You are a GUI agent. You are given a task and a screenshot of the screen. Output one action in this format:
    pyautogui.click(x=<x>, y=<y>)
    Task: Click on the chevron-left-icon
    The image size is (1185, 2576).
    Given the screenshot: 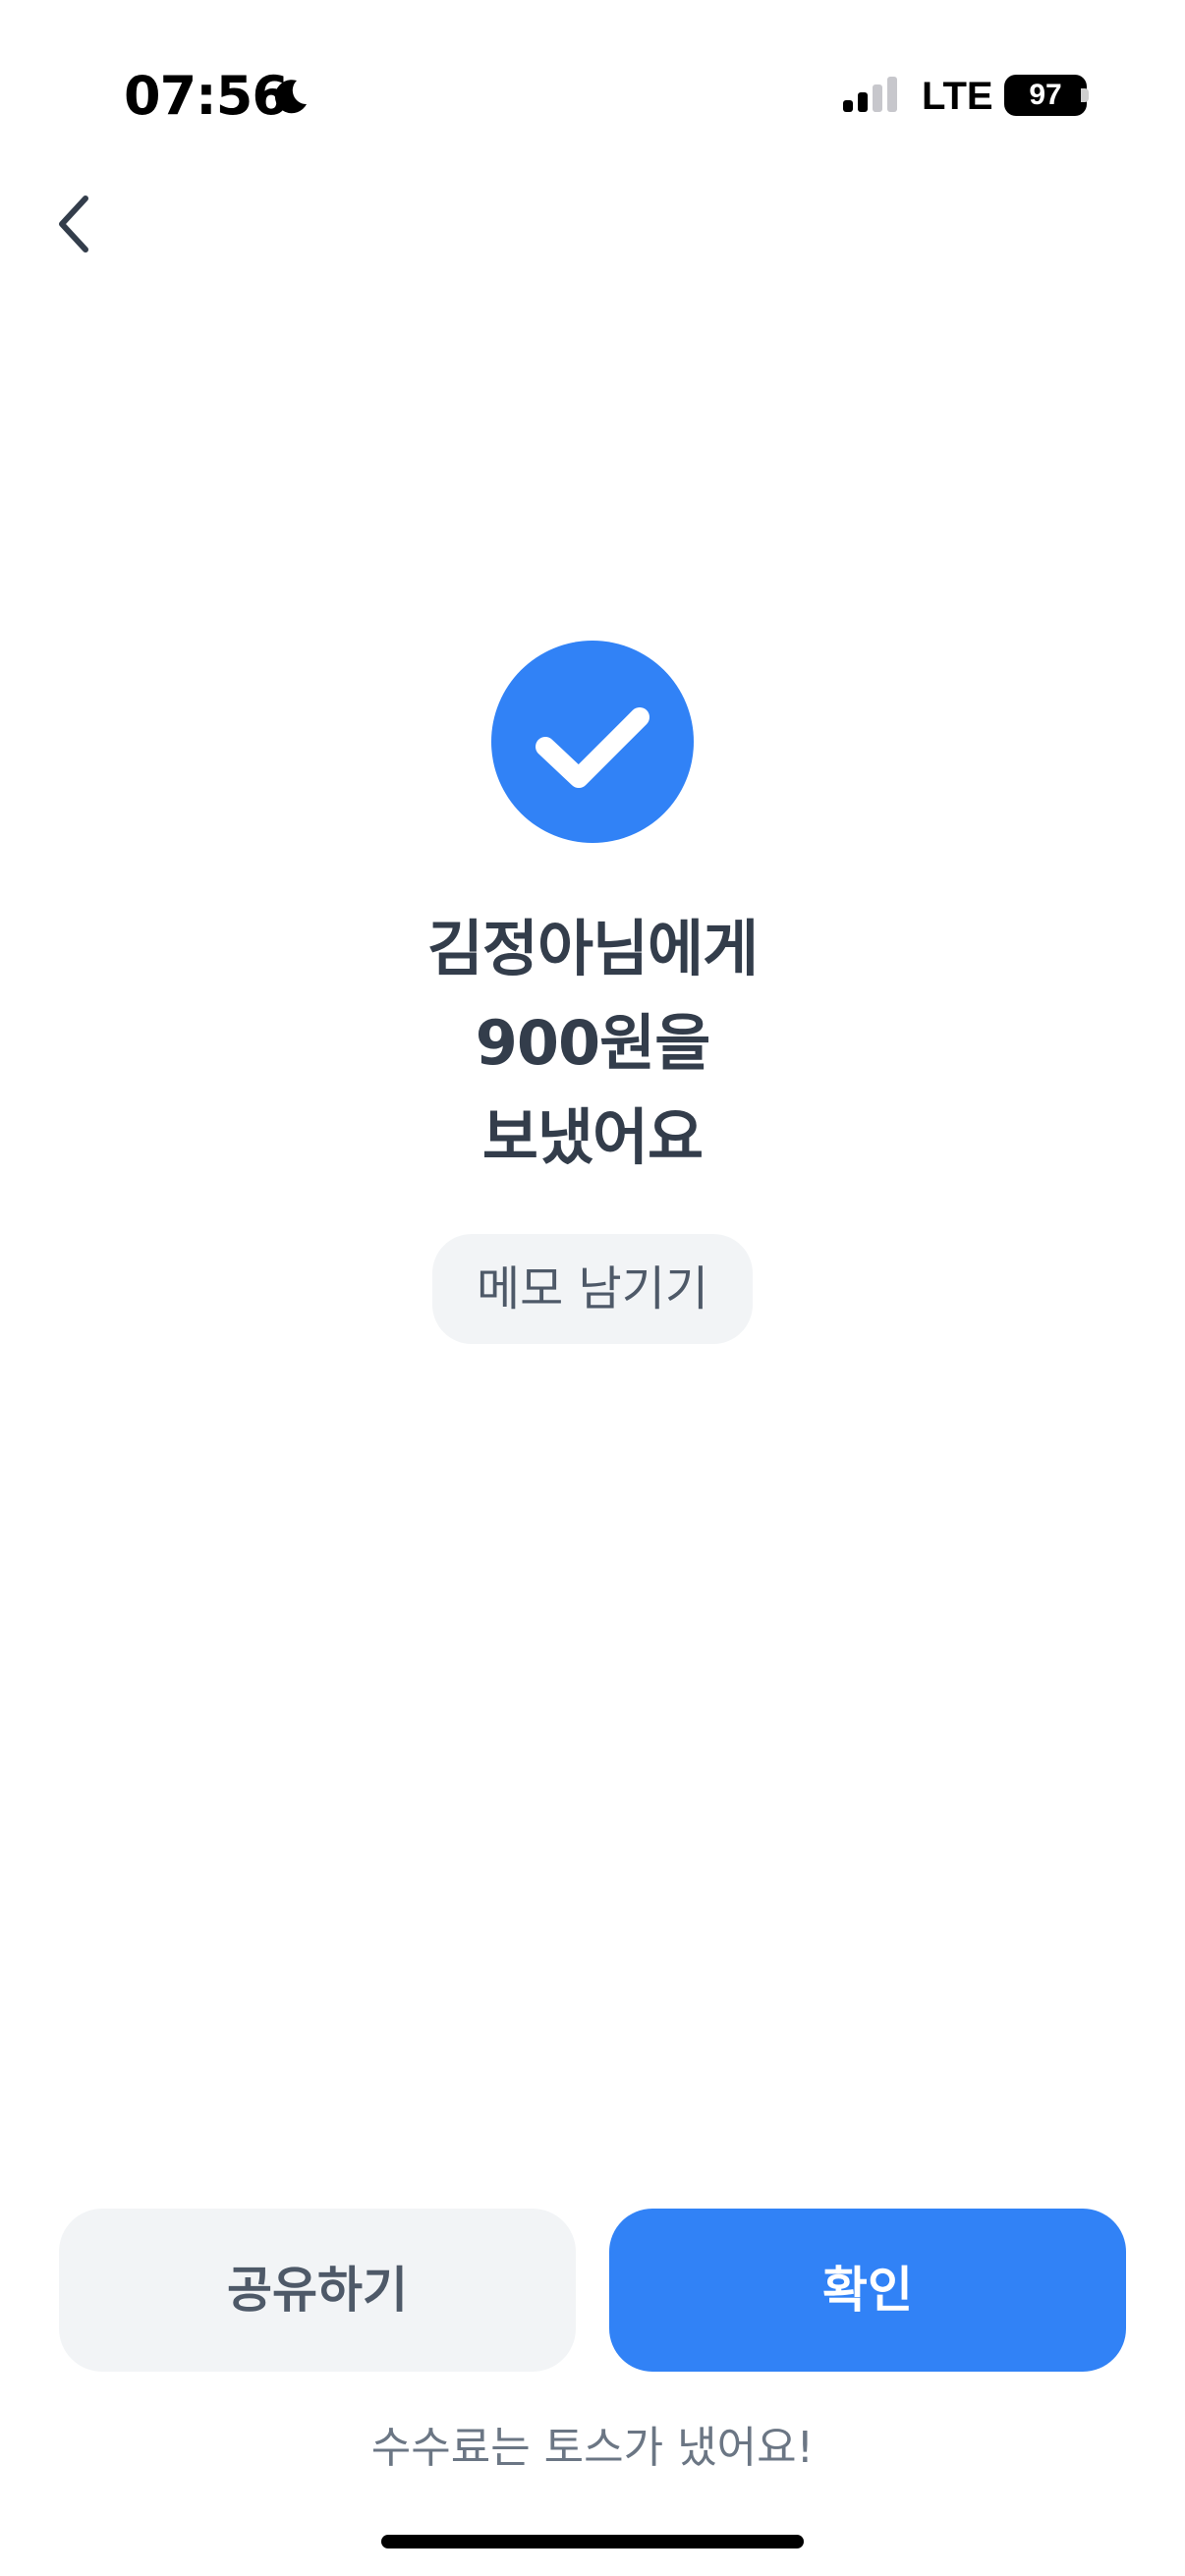 What is the action you would take?
    pyautogui.click(x=74, y=226)
    